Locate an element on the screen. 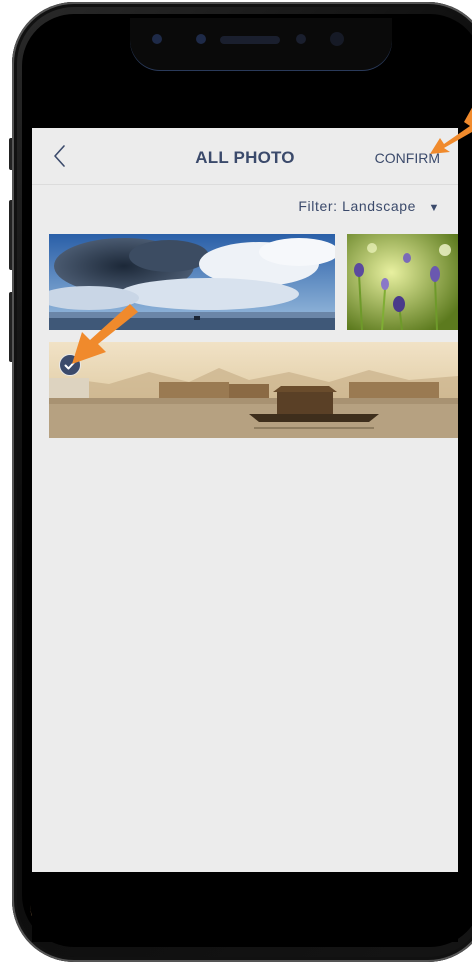  photo-thumbnail-lake is located at coordinates (253, 390).